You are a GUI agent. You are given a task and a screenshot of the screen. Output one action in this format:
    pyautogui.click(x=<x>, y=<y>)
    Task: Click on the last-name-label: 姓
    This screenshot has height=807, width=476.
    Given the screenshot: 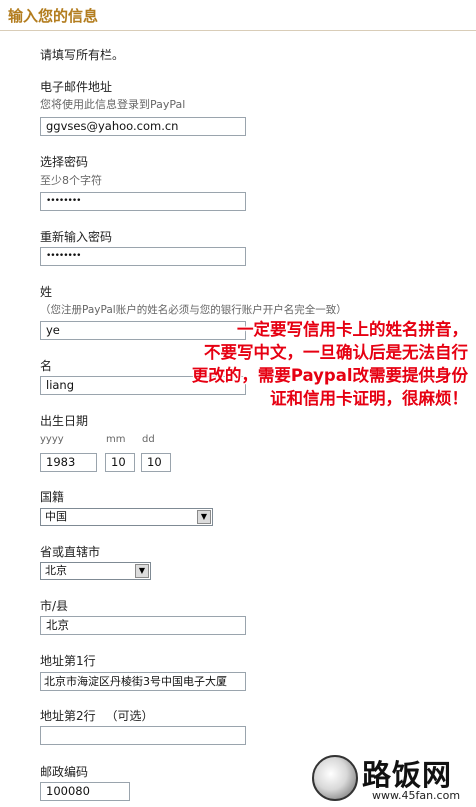 What is the action you would take?
    pyautogui.click(x=46, y=292)
    